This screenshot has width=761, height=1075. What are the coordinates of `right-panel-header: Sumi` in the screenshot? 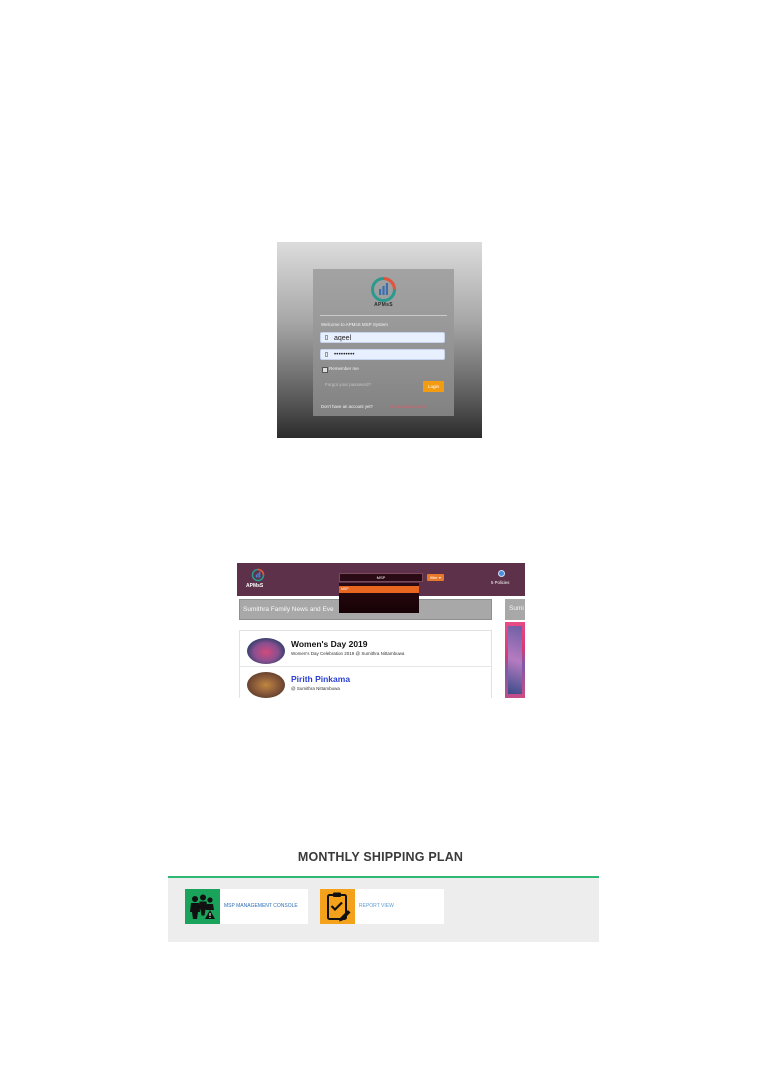 It's located at (515, 609).